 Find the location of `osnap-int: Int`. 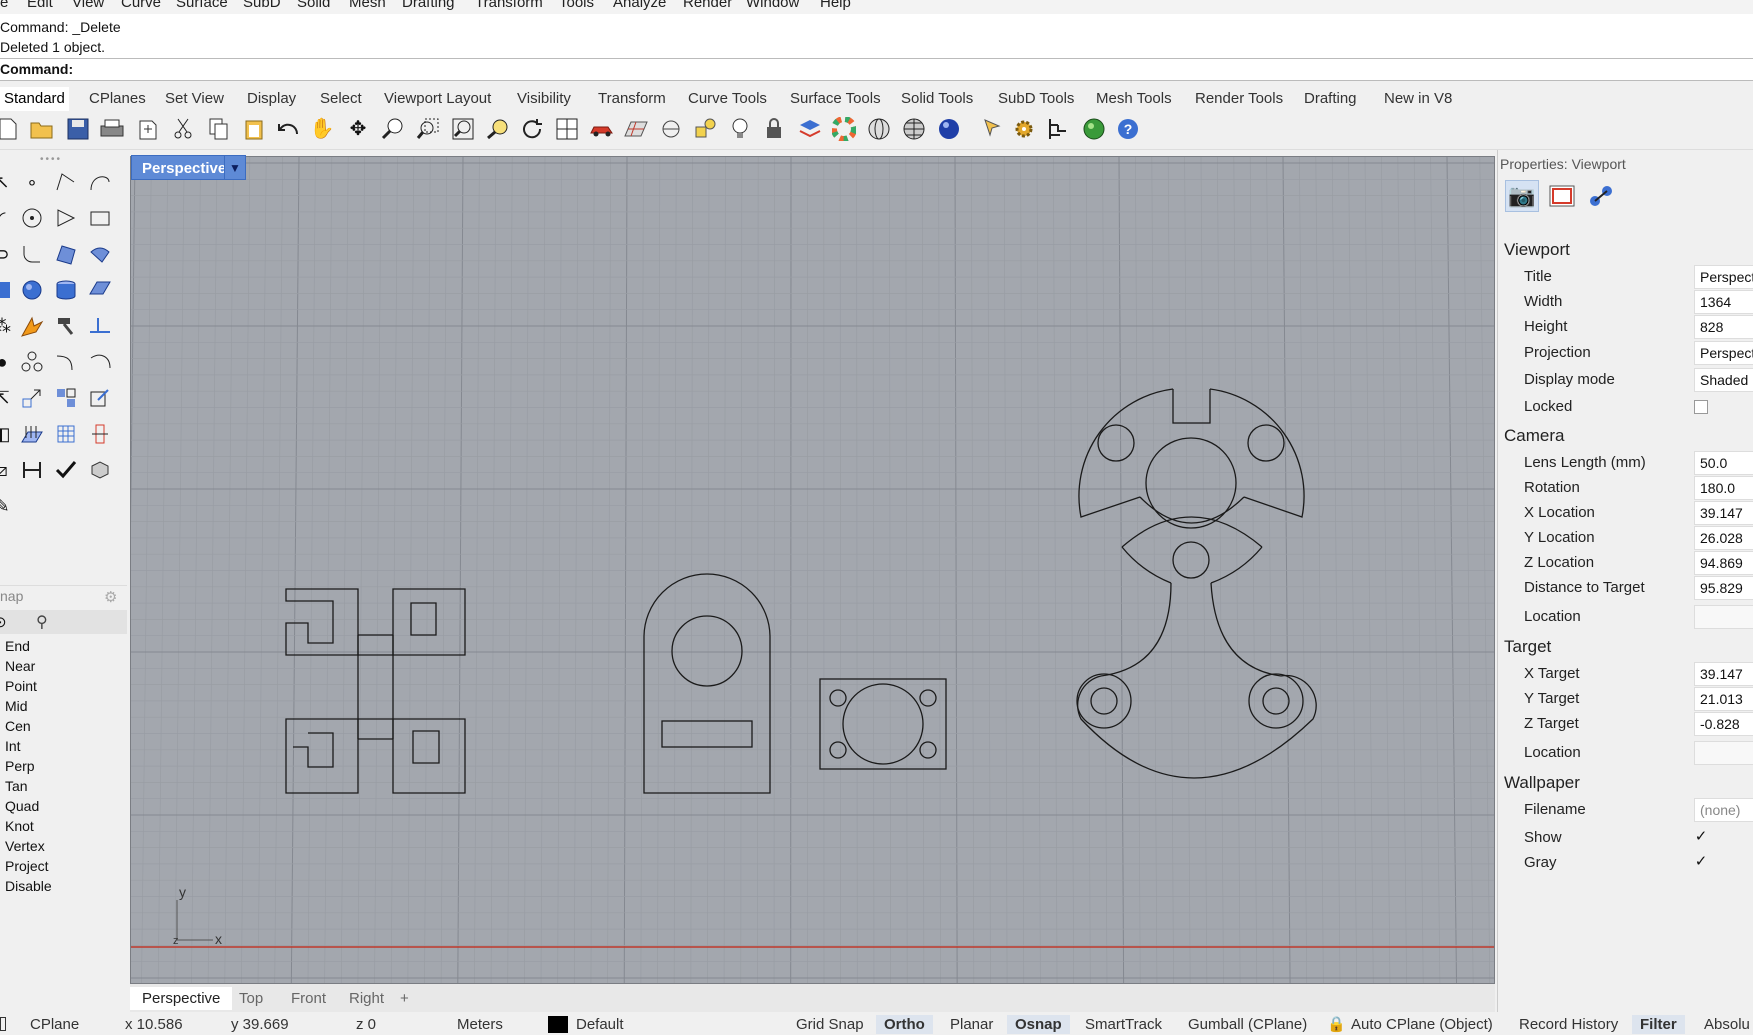

osnap-int: Int is located at coordinates (13, 746).